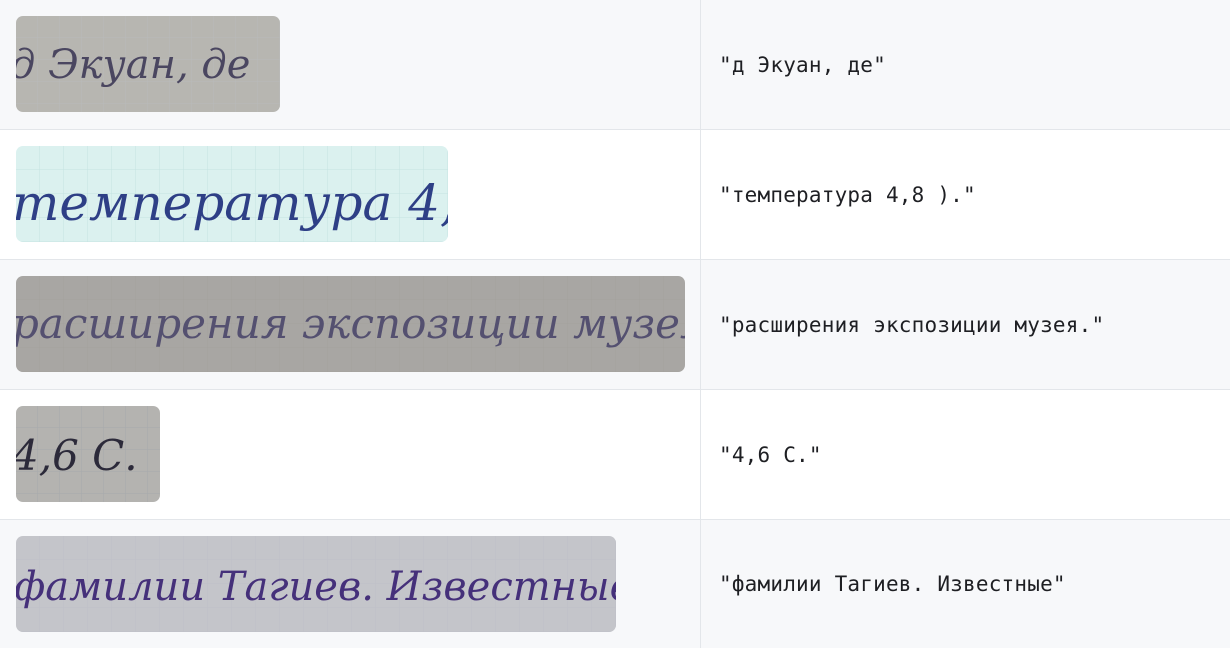  I want to click on handwriting-image: расширения экспозиции музея., so click(350, 324).